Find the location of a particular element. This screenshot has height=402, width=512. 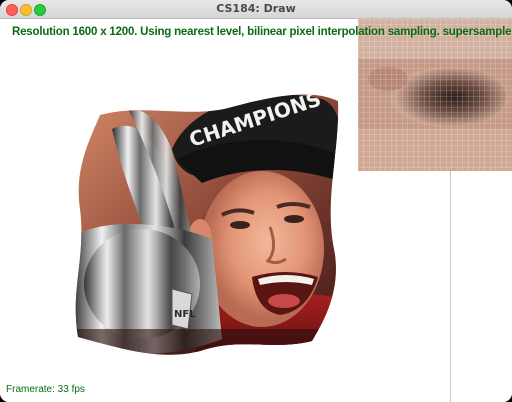

framerate-text: Framerate: 33 fps is located at coordinates (45, 389).